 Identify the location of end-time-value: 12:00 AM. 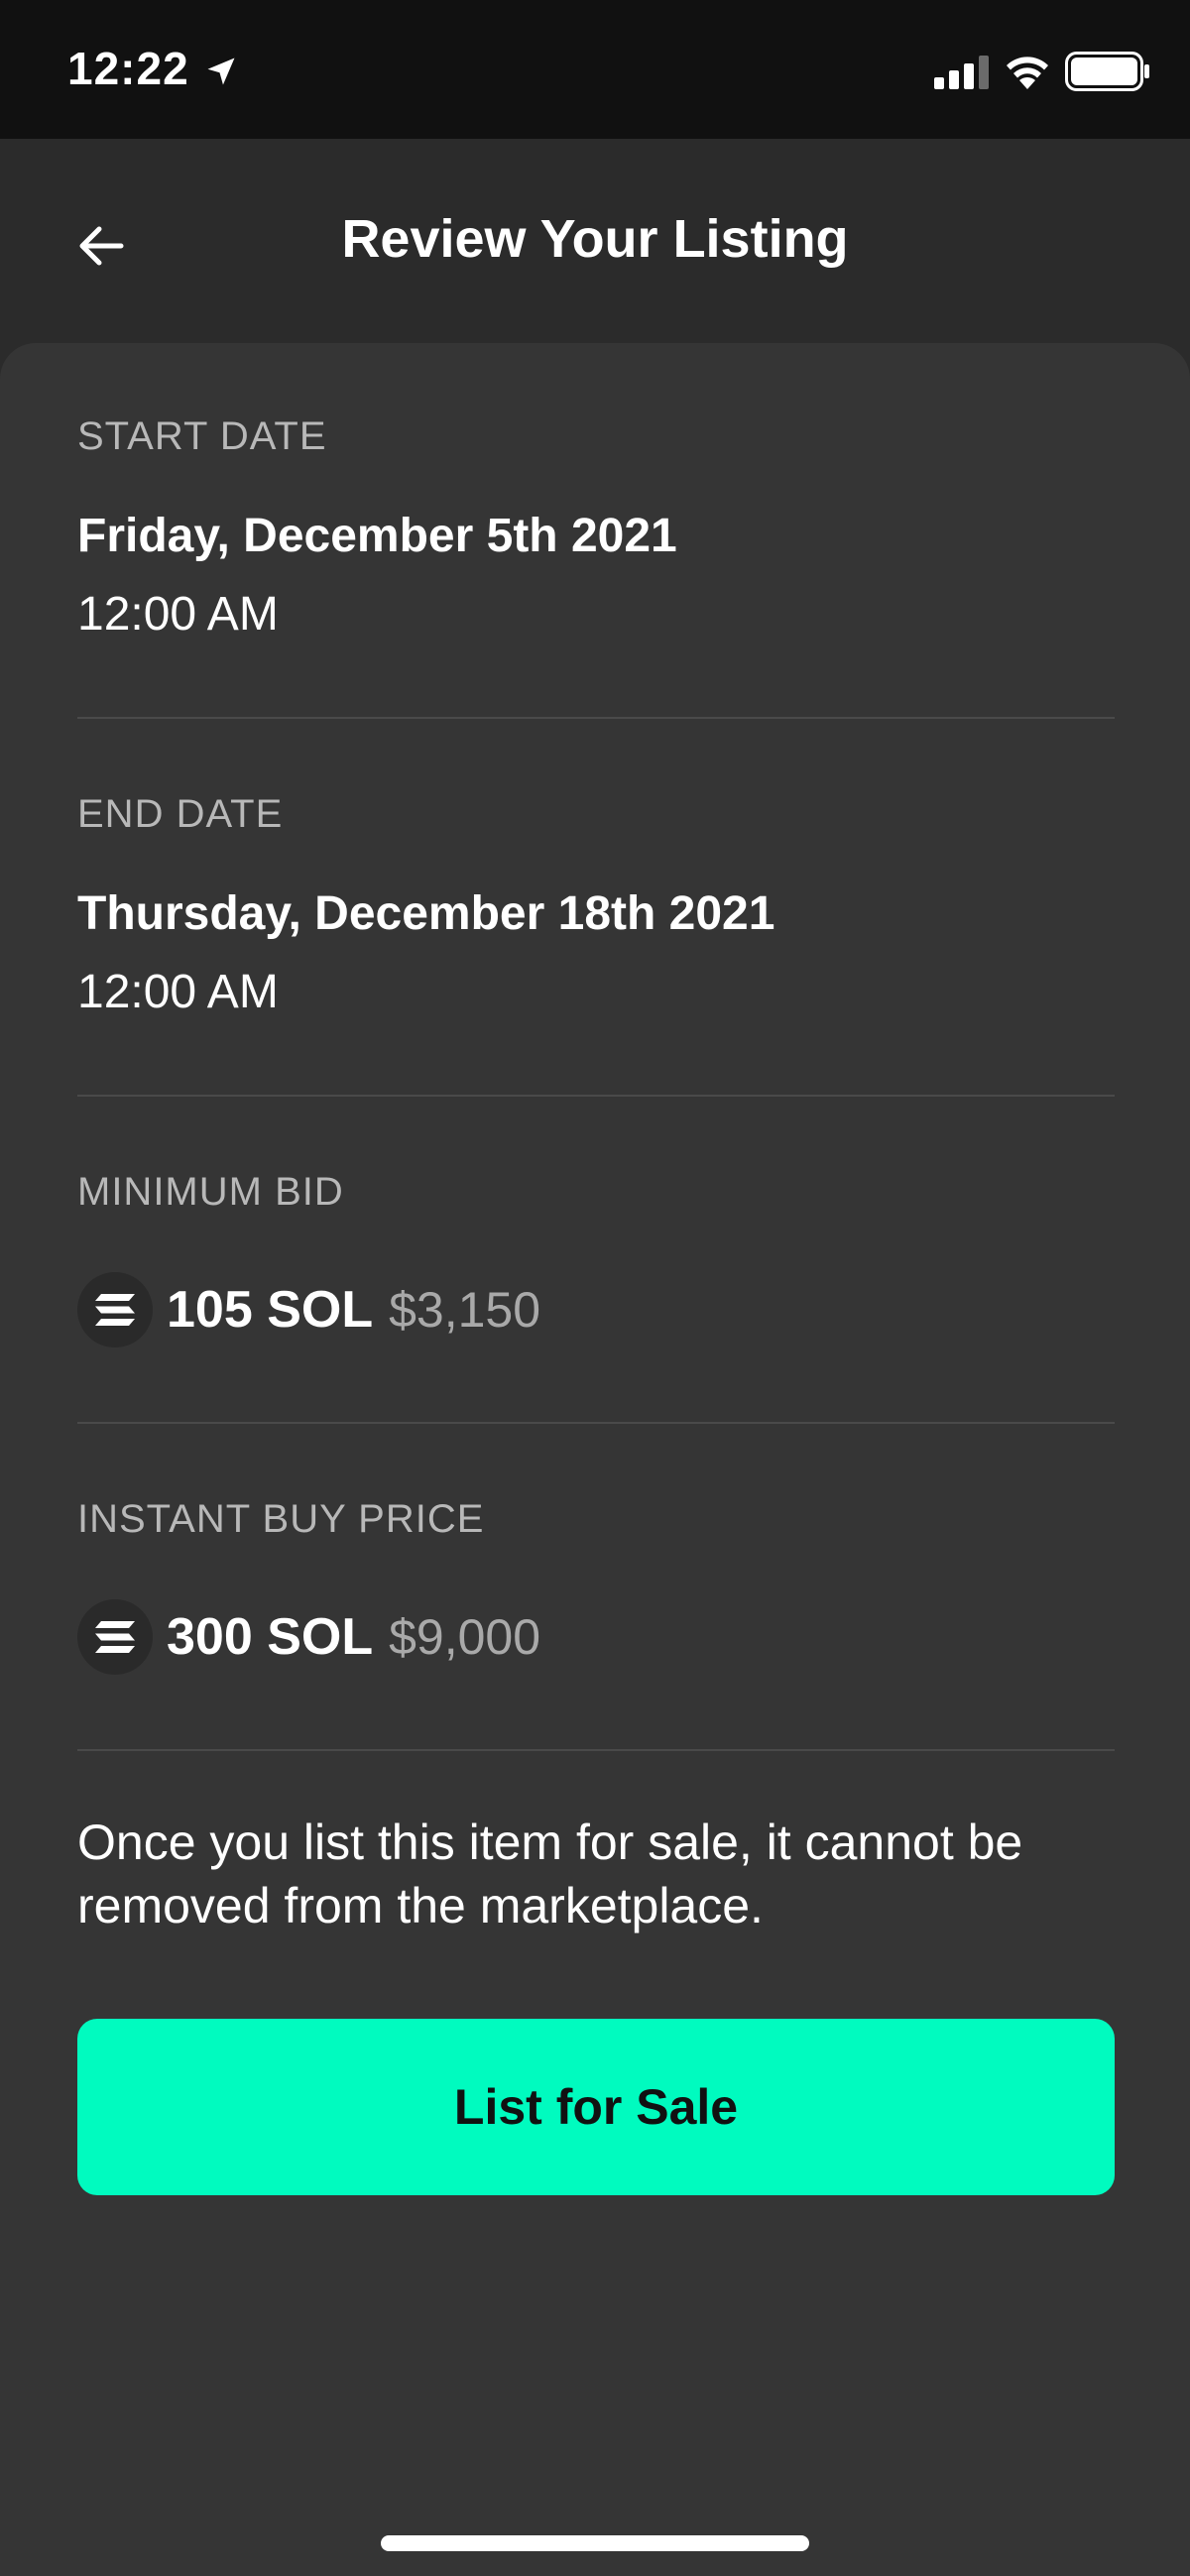
(178, 992).